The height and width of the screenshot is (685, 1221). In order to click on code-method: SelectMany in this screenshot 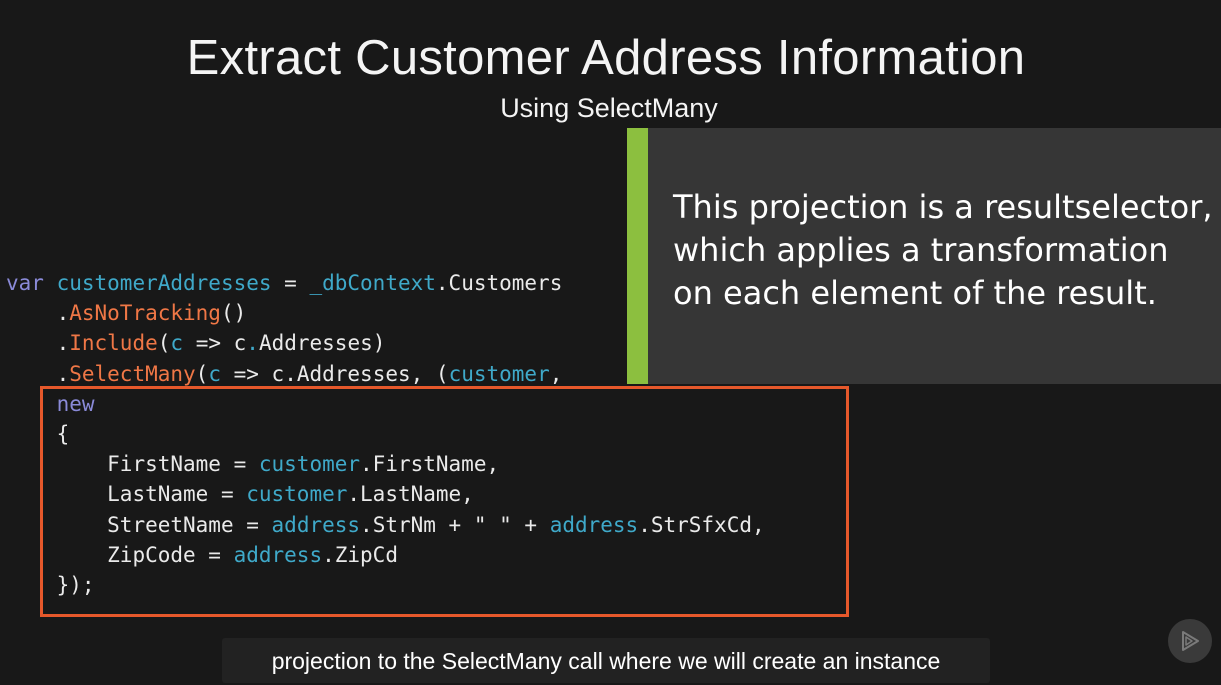, I will do `click(132, 373)`.